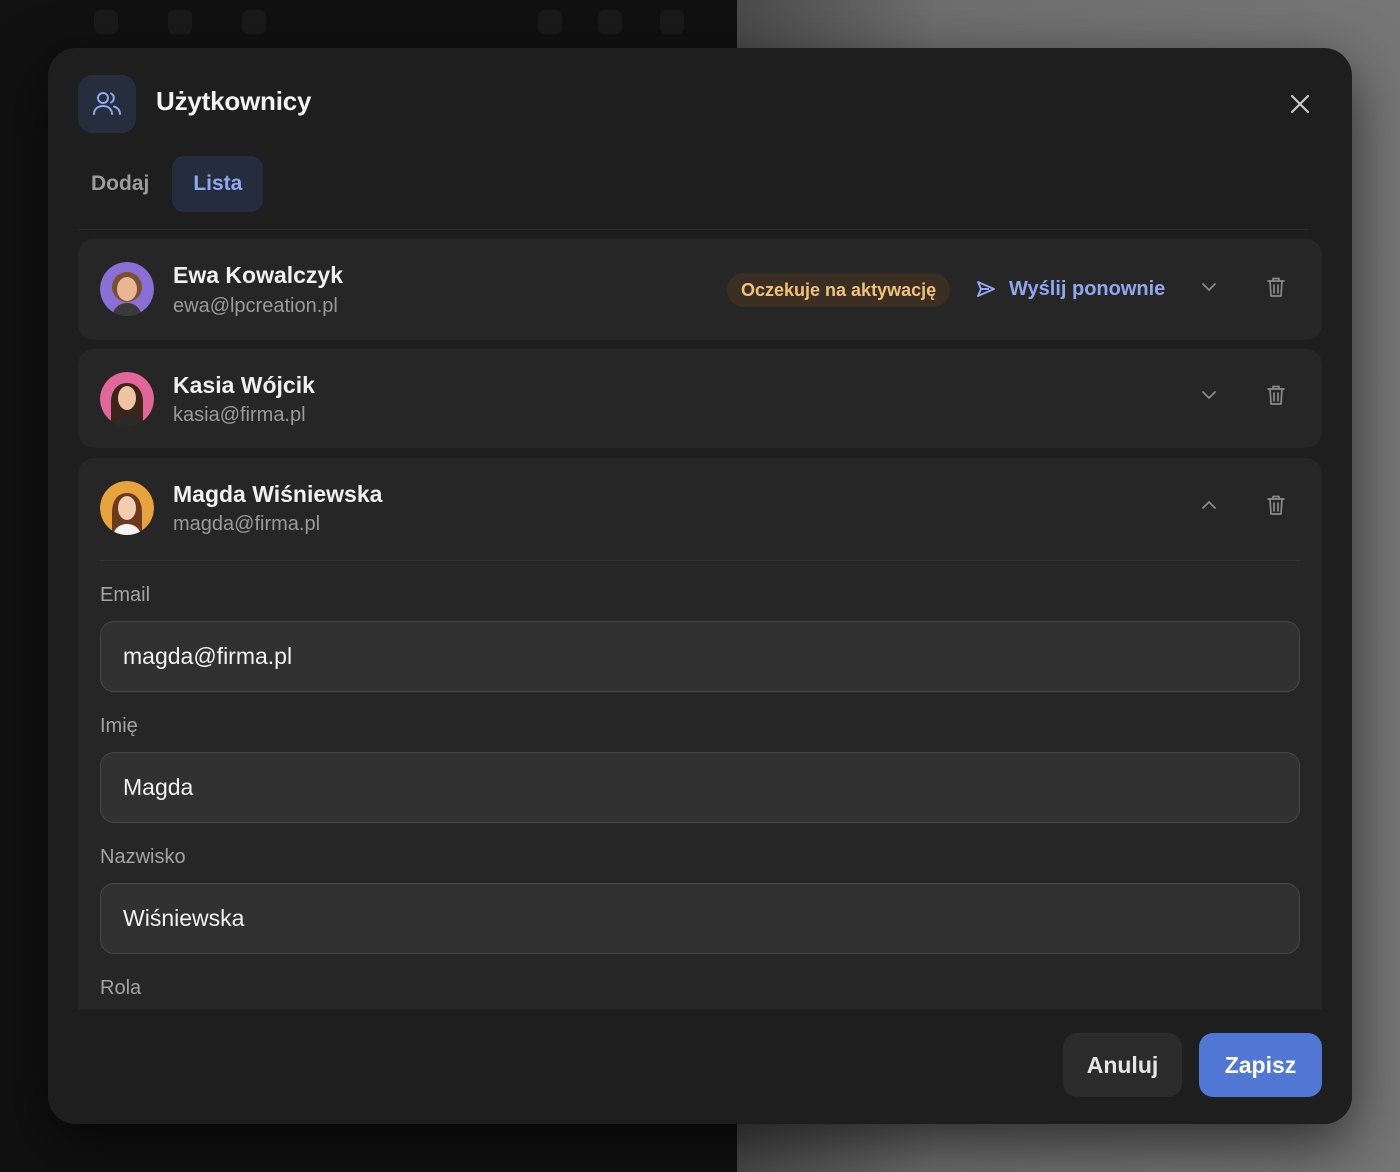 The image size is (1400, 1172). Describe the element at coordinates (700, 398) in the screenshot. I see `user-row-kasia: Kasia Wójcik kasia@firma.pl` at that location.